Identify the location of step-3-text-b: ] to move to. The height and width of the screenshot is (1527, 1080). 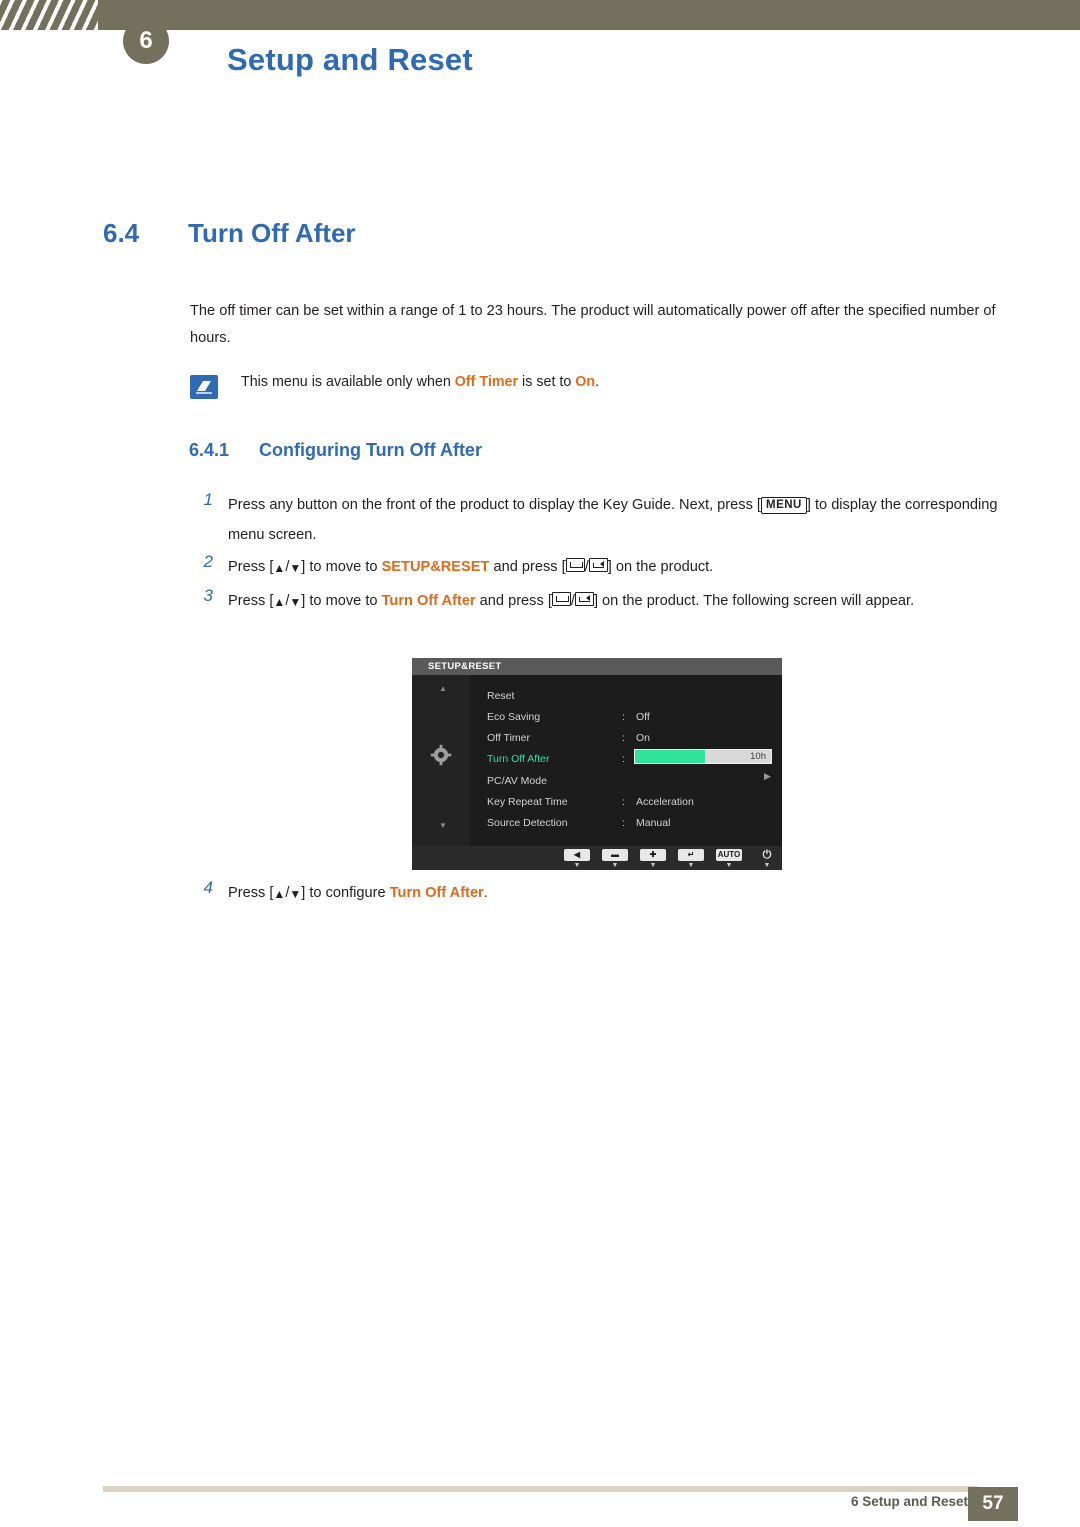
(341, 601).